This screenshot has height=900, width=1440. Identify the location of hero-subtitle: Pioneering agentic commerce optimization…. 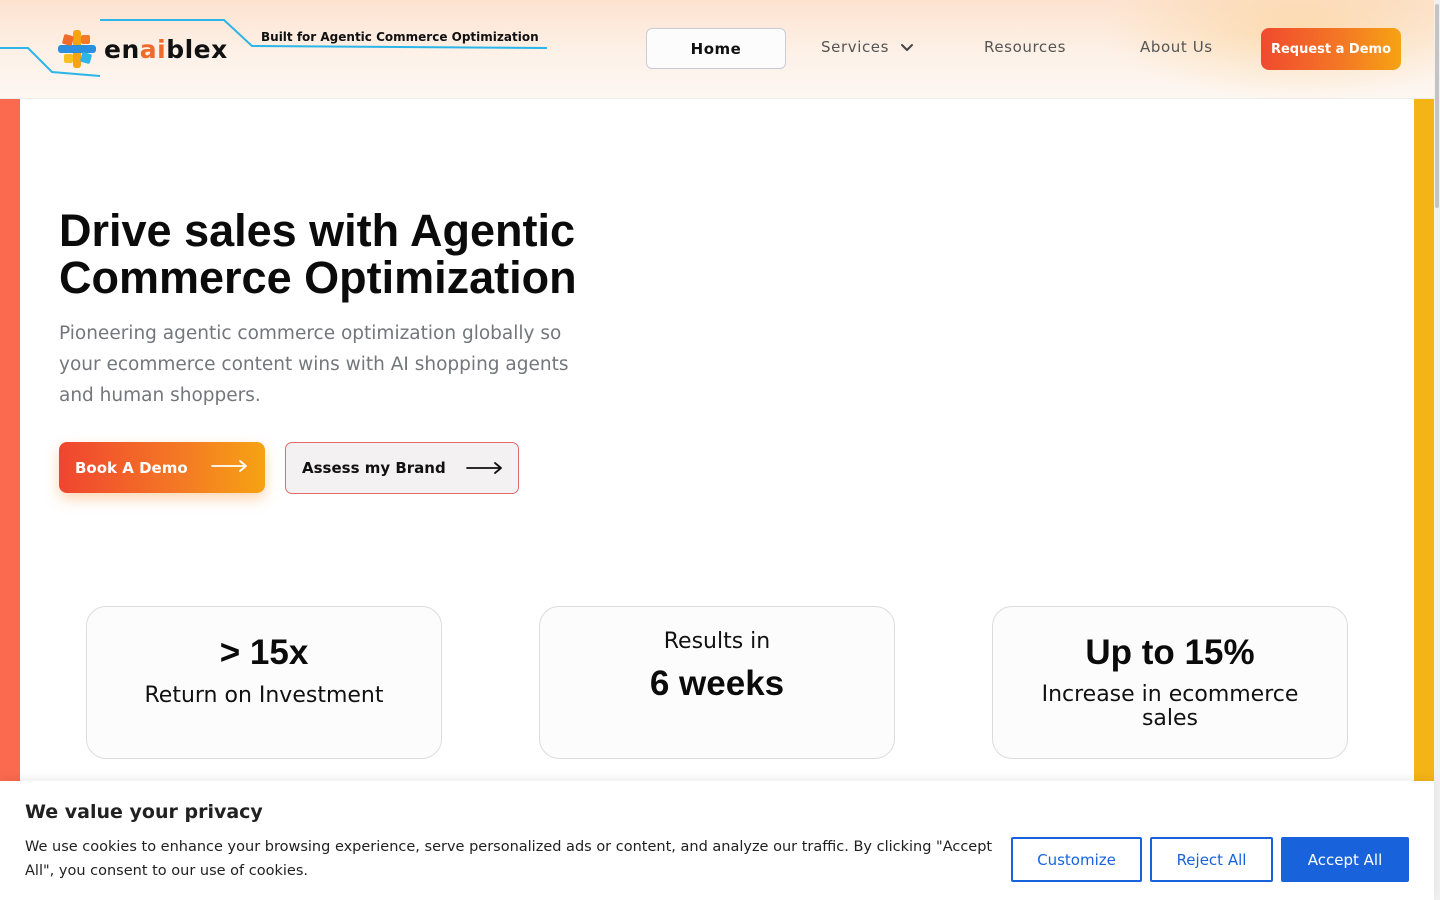
(314, 364).